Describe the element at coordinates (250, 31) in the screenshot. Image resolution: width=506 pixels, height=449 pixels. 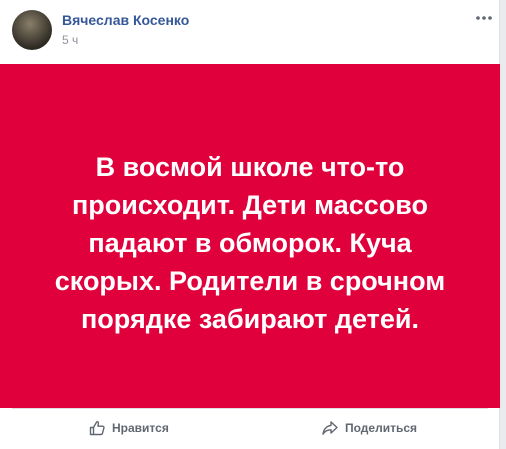
I see `post-header: Вячеслав Косенко 5 ч` at that location.